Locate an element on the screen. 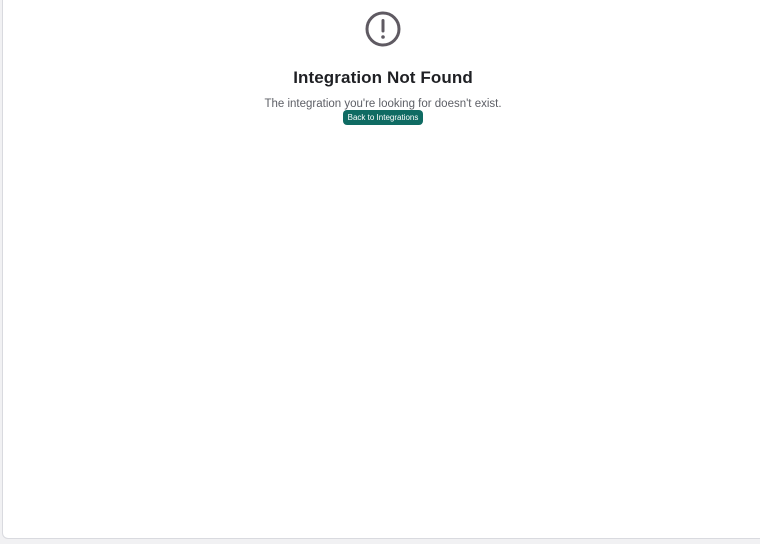  back-to-integrations-button: Back to Integrations is located at coordinates (383, 117).